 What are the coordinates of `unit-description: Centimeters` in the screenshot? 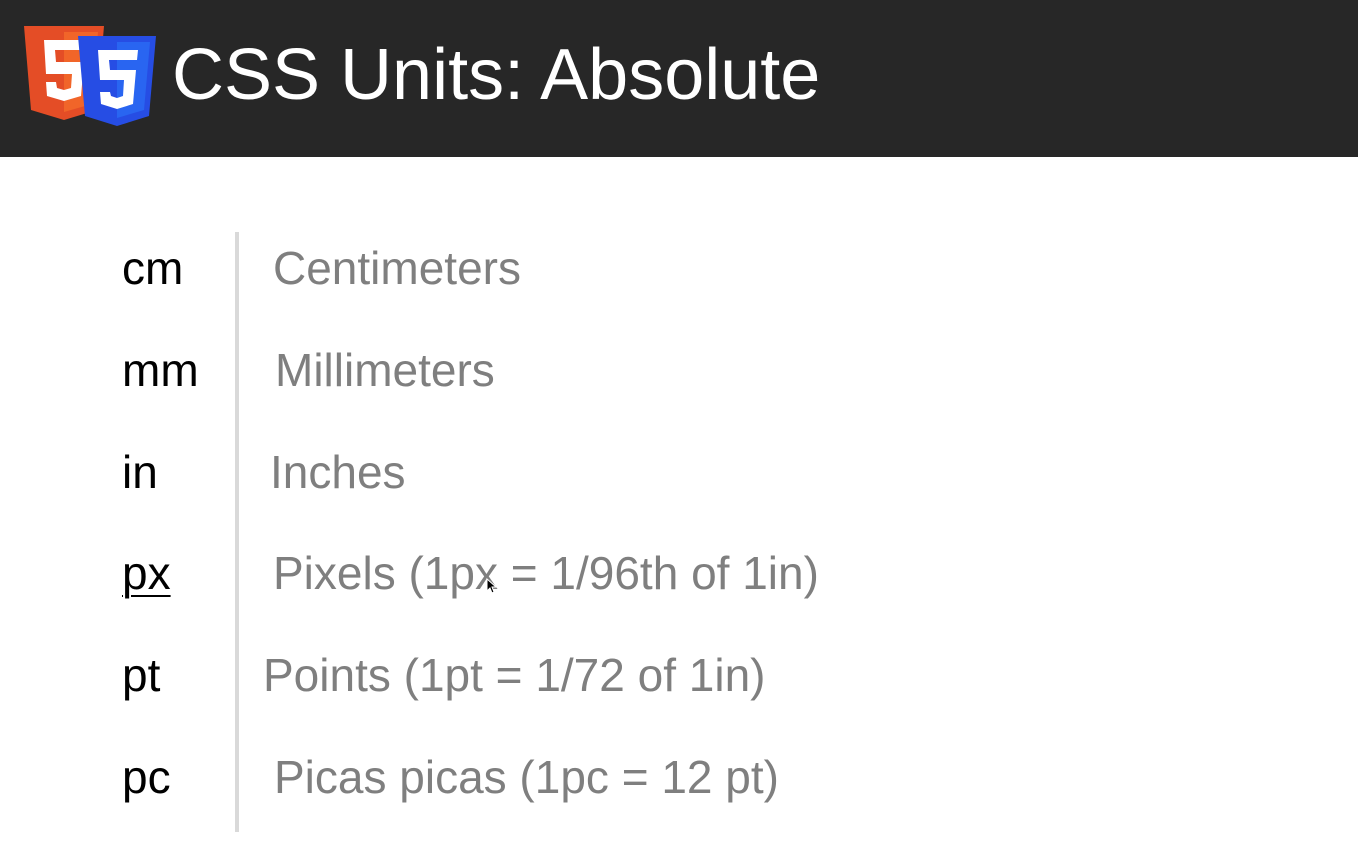 It's located at (397, 268).